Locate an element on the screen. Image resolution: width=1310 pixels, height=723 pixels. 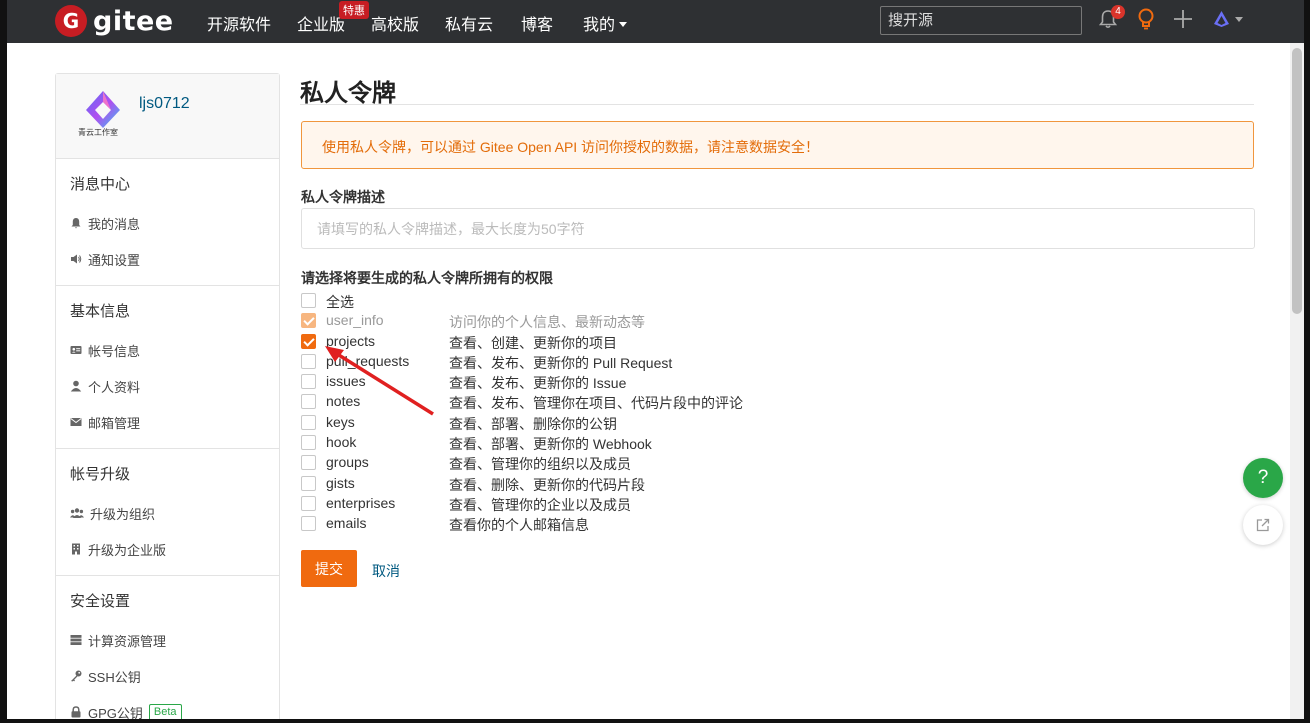
notification-count-badge: 4 is located at coordinates (1118, 12).